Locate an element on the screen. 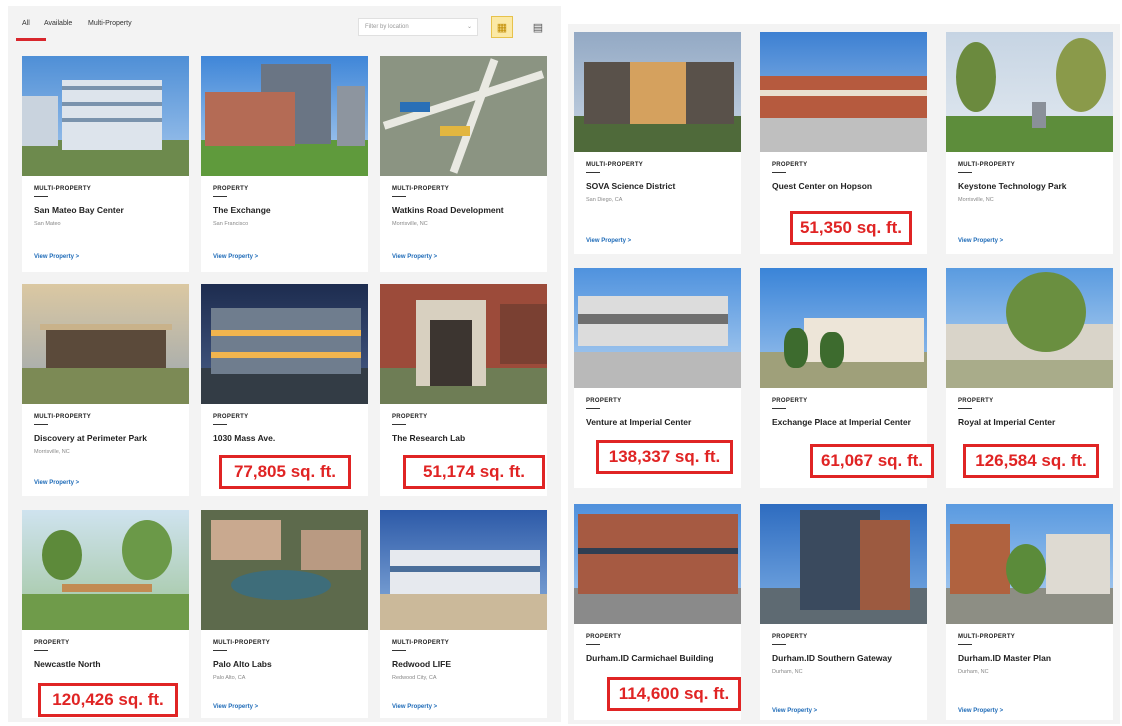  location-filter-placeholder: Filter by location is located at coordinates (387, 27).